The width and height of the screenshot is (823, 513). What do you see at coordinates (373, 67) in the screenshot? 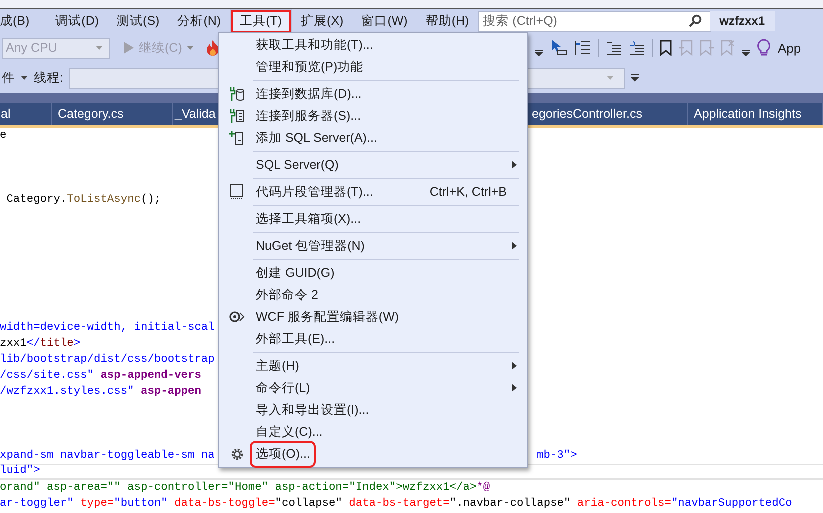
I see `menu-item: 管理和预览(P)功能` at bounding box center [373, 67].